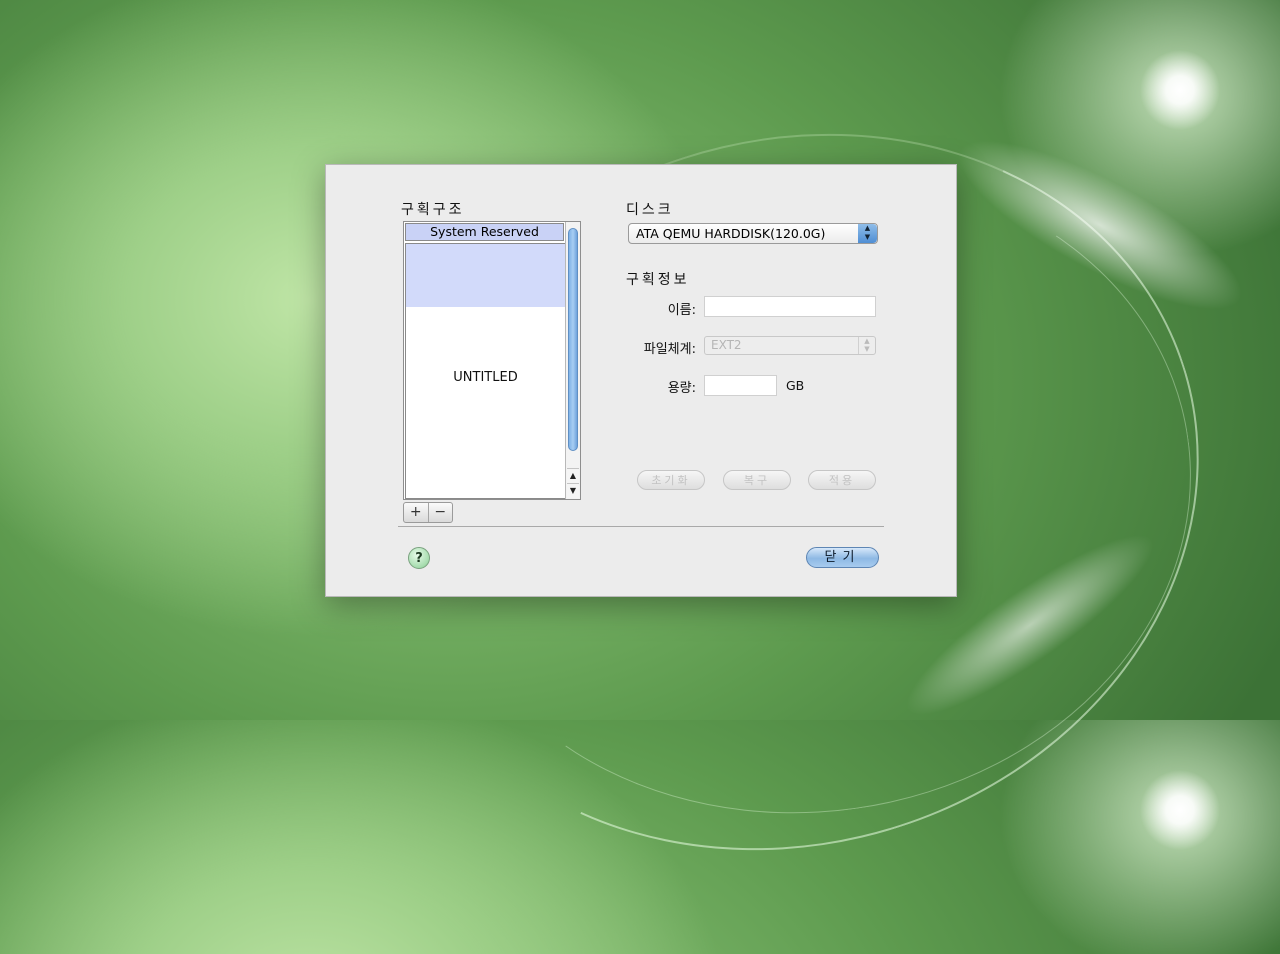  Describe the element at coordinates (681, 388) in the screenshot. I see `size-label: 용량:` at that location.